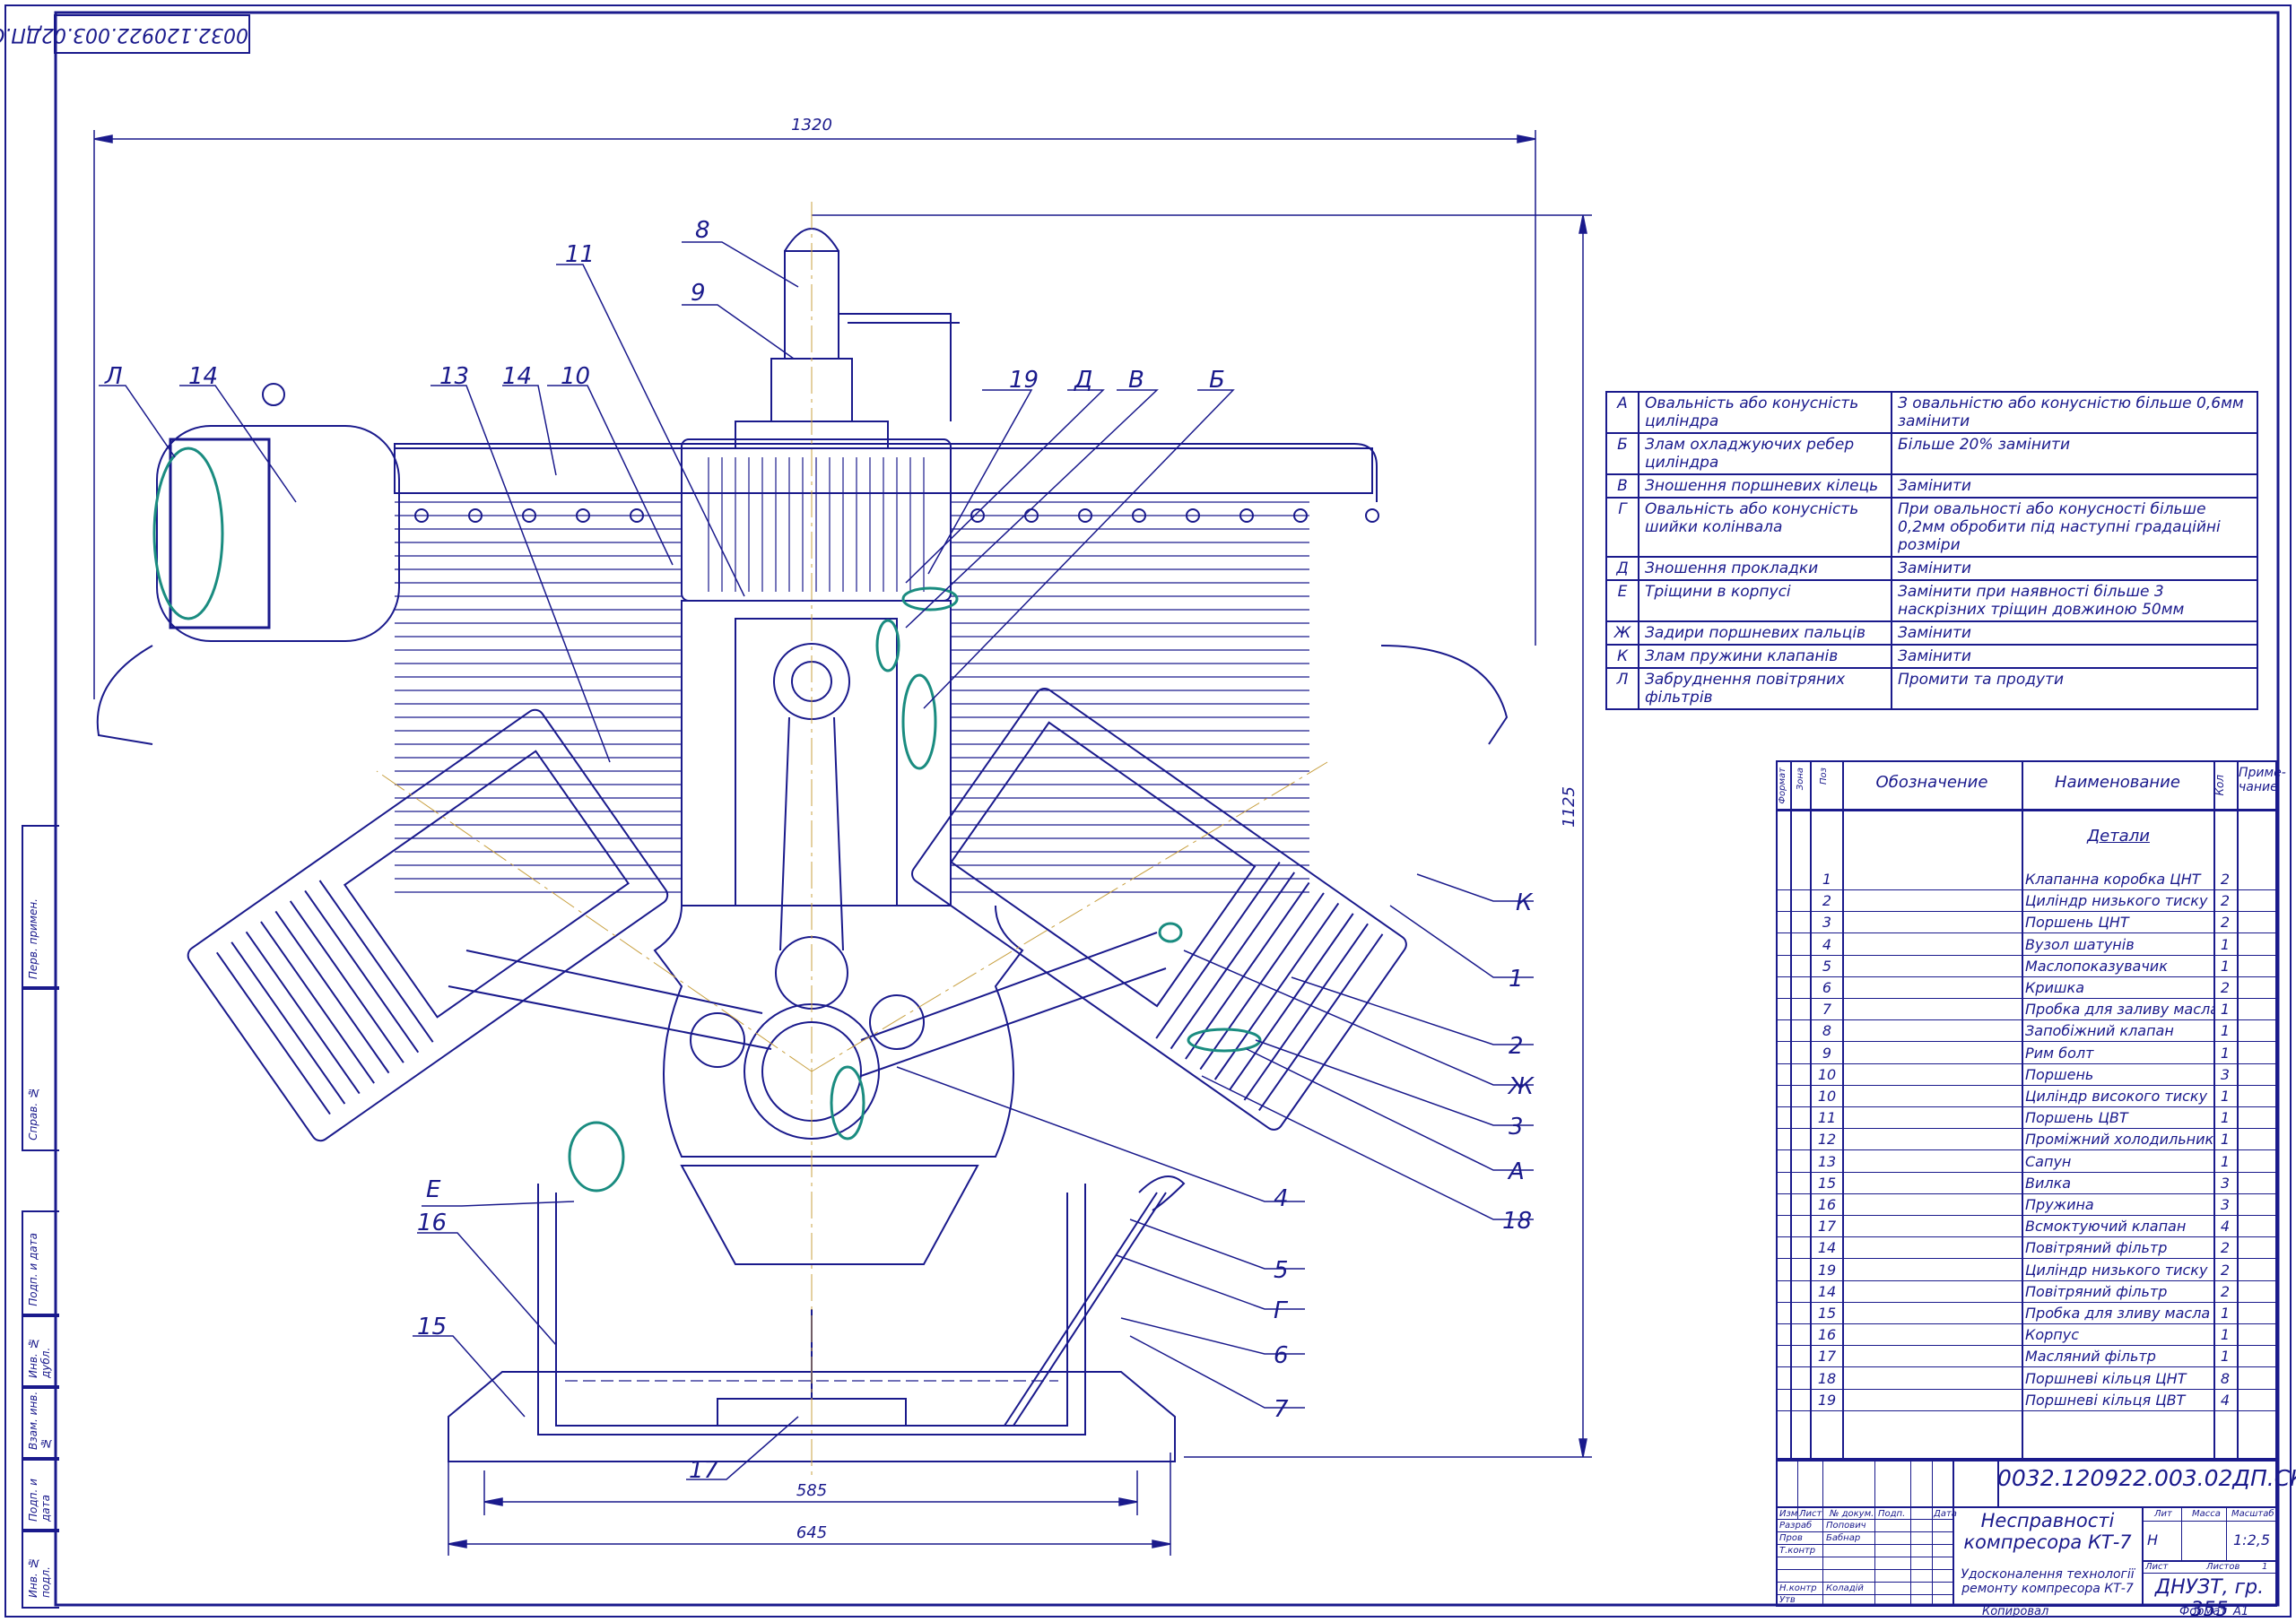  Describe the element at coordinates (1827, 1118) in the screenshot. I see `spec-pos: 11` at that location.